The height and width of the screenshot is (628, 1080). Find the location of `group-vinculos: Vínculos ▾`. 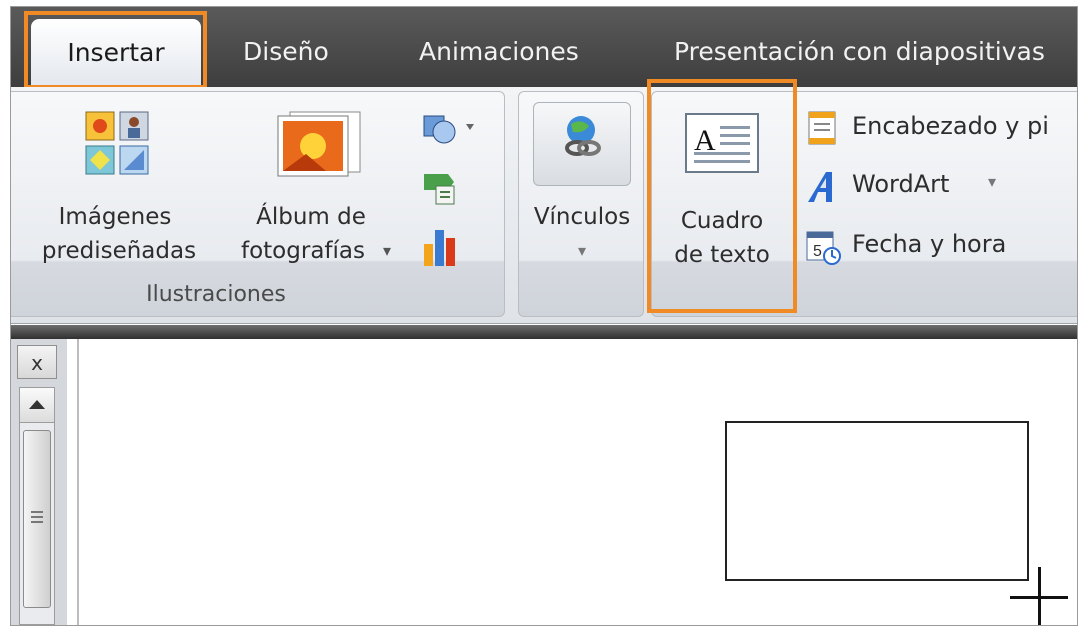

group-vinculos: Vínculos ▾ is located at coordinates (581, 204).